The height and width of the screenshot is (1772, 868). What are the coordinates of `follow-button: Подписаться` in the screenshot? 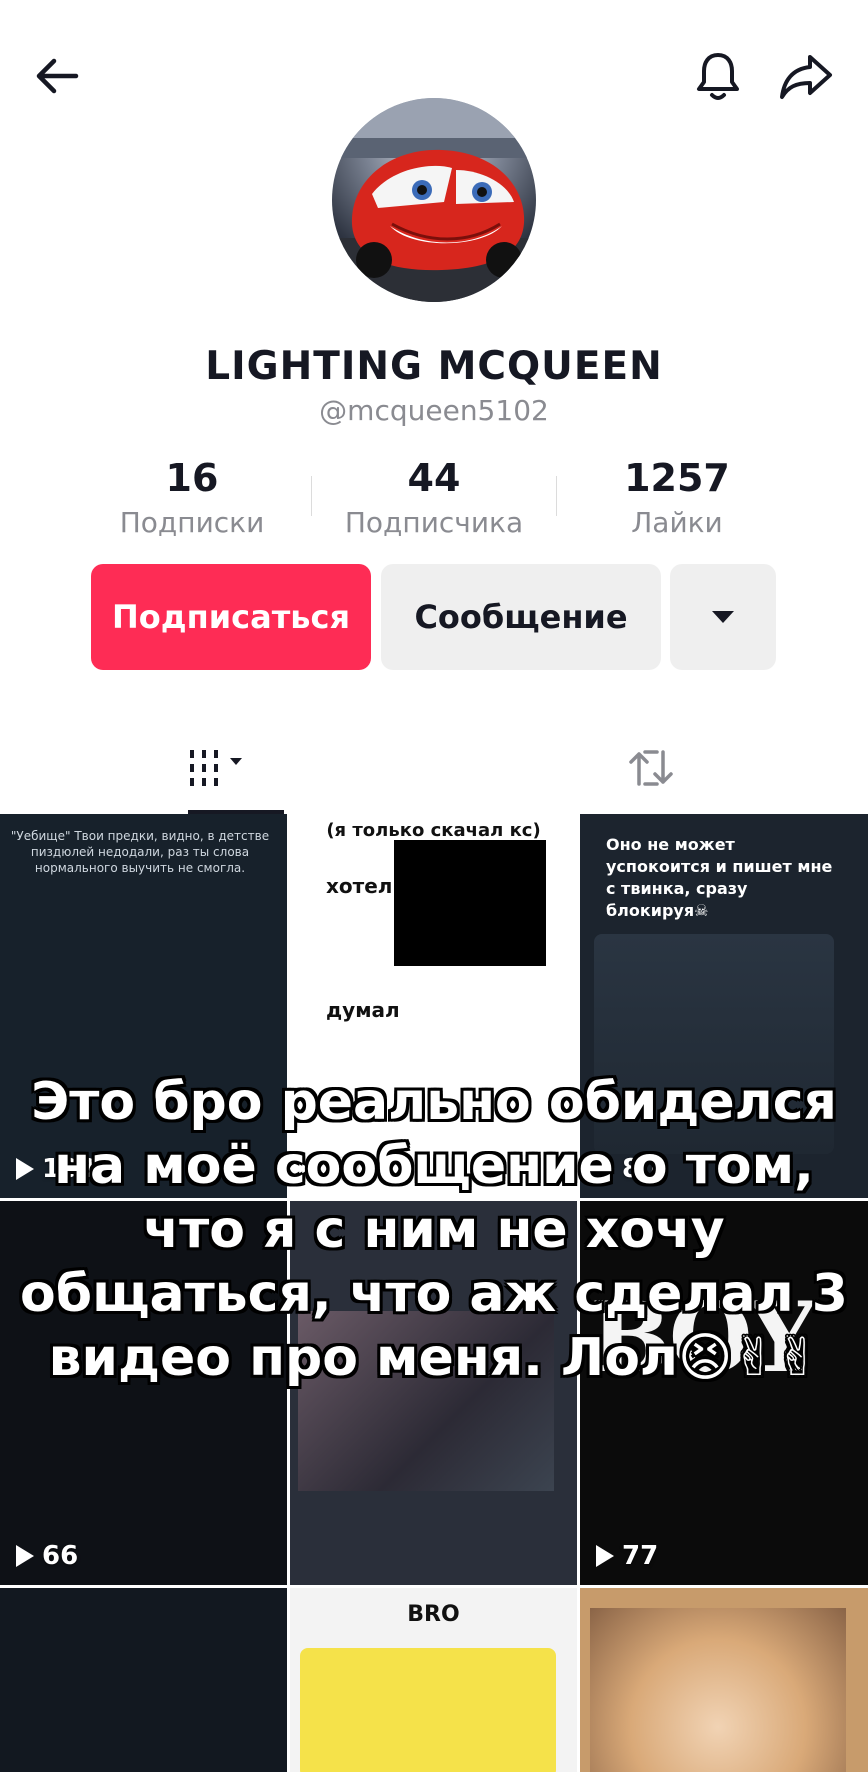 It's located at (231, 617).